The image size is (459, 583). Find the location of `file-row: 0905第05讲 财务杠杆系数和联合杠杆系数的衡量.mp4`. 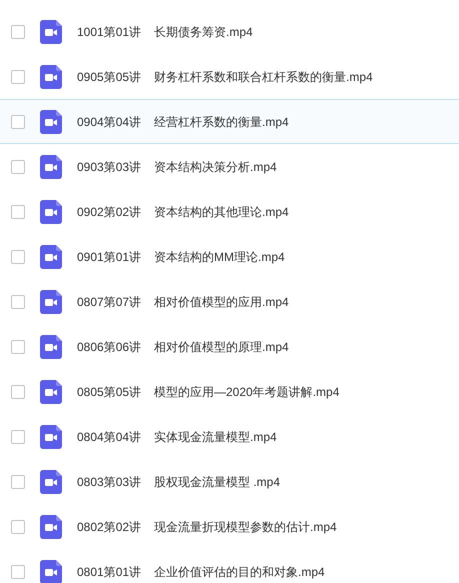

file-row: 0905第05讲 财务杠杆系数和联合杠杆系数的衡量.mp4 is located at coordinates (229, 76).